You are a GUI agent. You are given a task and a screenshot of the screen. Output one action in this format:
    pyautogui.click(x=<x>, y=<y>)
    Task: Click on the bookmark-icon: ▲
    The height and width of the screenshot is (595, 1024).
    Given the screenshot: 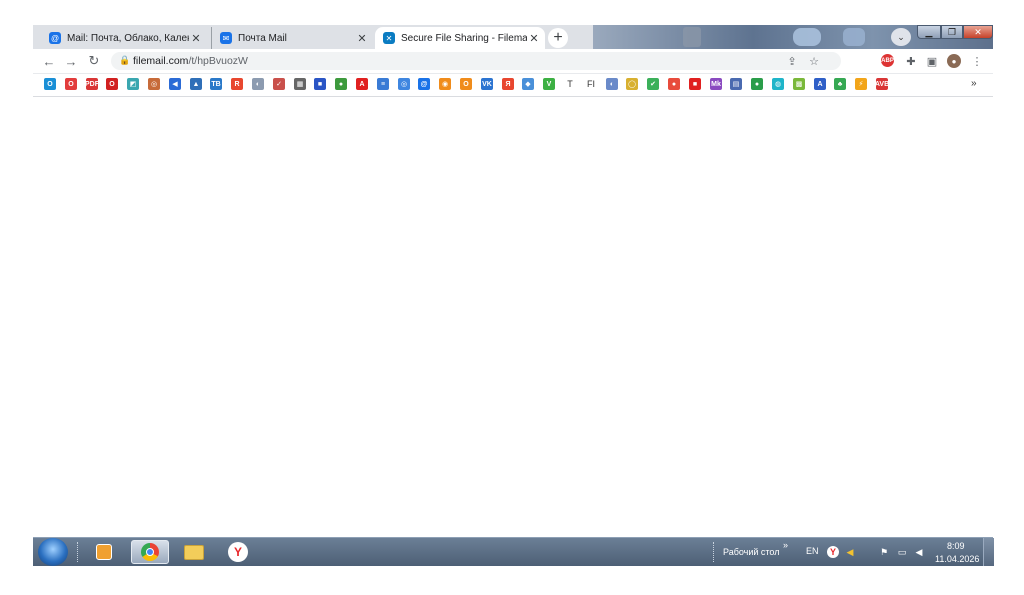 What is the action you would take?
    pyautogui.click(x=196, y=84)
    